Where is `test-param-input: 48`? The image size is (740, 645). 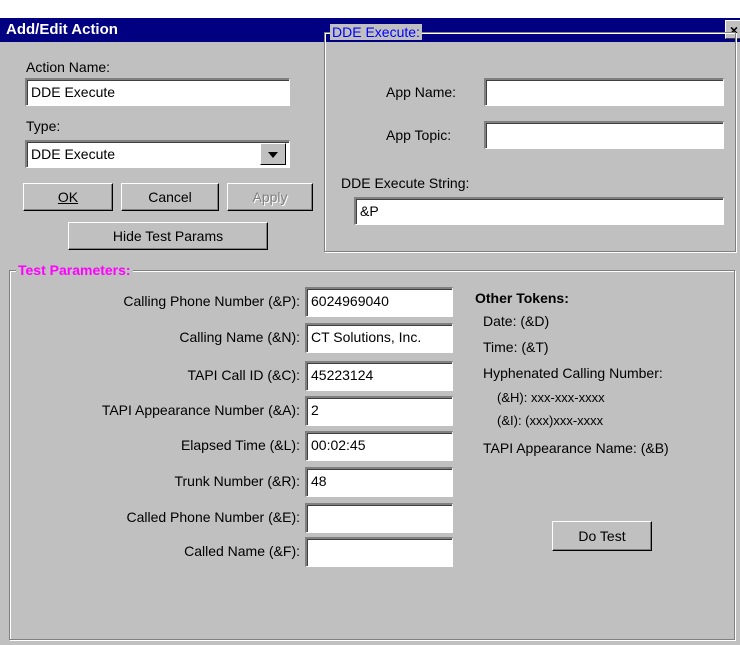
test-param-input: 48 is located at coordinates (379, 482).